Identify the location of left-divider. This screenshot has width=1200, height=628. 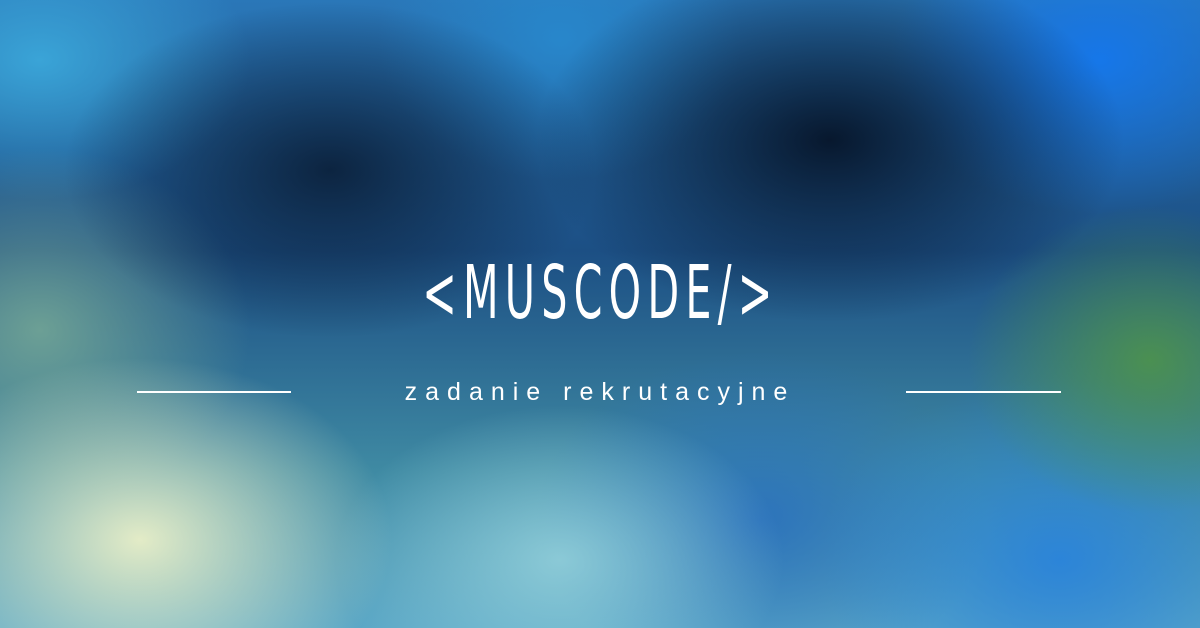
(214, 392).